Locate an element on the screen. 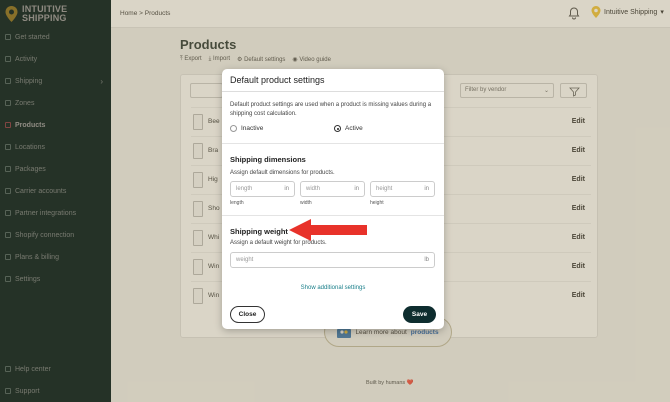  save-button: Save is located at coordinates (419, 314).